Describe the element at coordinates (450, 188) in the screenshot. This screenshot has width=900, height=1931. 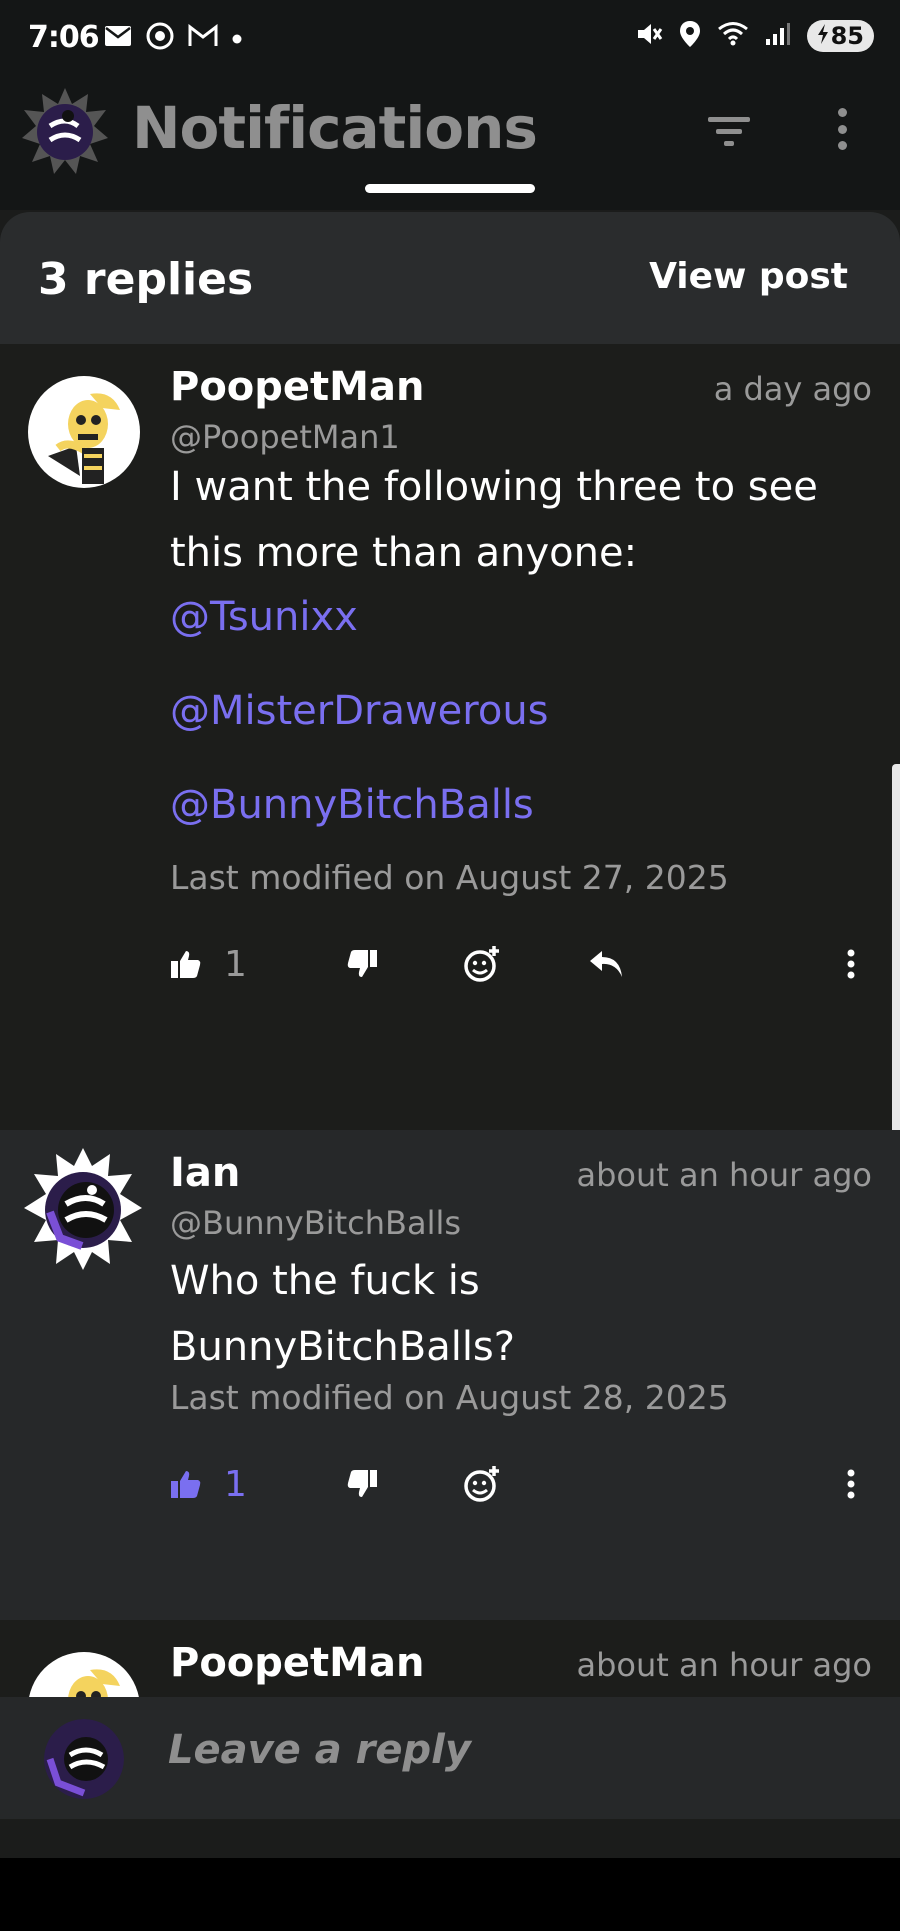
I see `tab-indicator` at that location.